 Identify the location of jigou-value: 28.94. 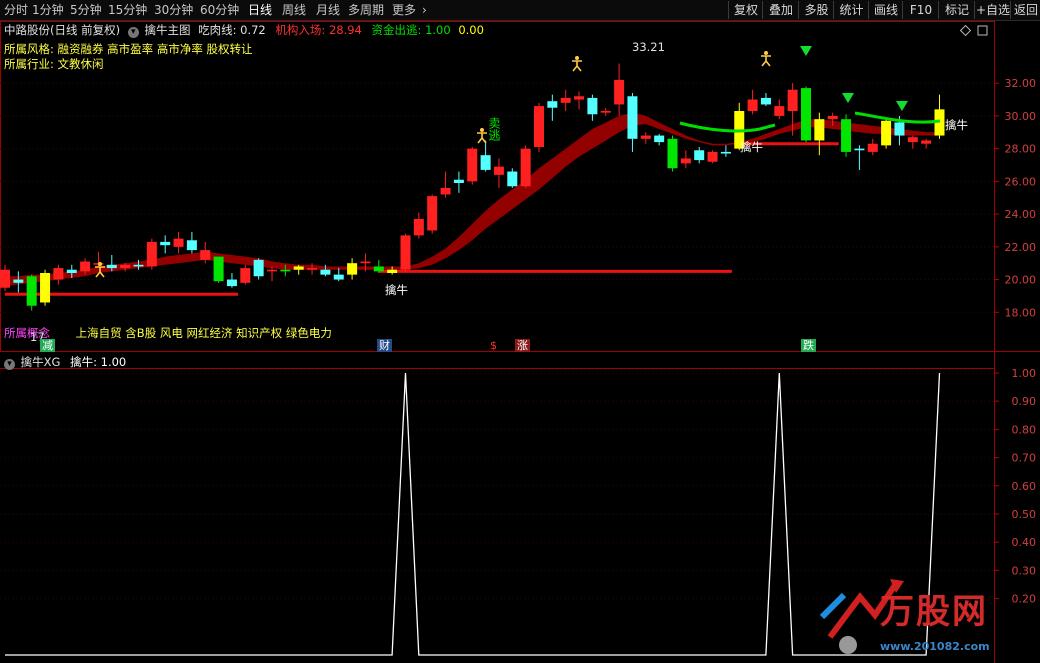
(345, 30).